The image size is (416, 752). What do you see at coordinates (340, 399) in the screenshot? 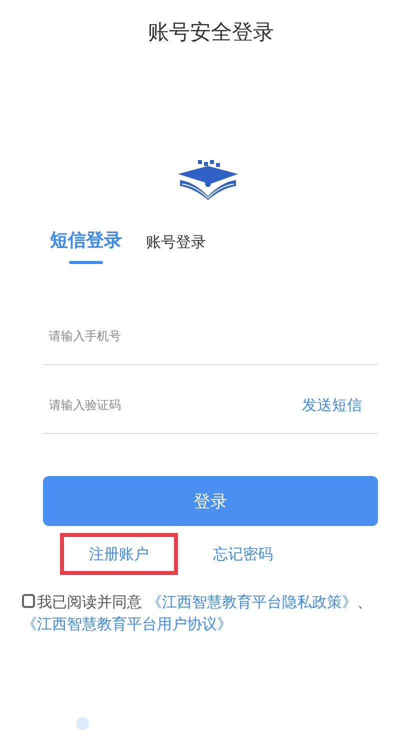
I see `send-sms-button: 发送短信` at bounding box center [340, 399].